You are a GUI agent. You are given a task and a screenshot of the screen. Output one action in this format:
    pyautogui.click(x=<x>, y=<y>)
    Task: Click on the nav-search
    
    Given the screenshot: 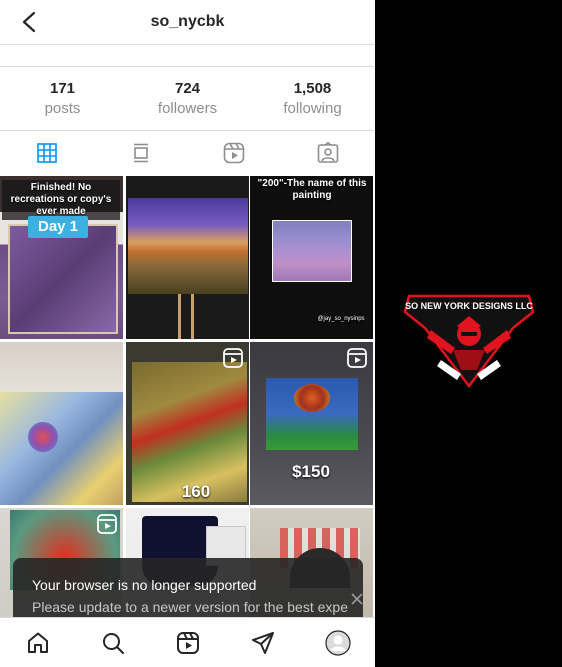 What is the action you would take?
    pyautogui.click(x=112, y=642)
    